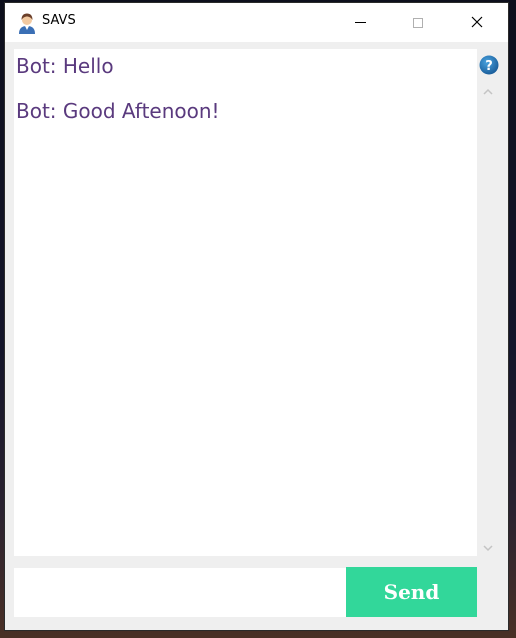 The width and height of the screenshot is (516, 638). Describe the element at coordinates (27, 23) in the screenshot. I see `user-avatar-icon` at that location.